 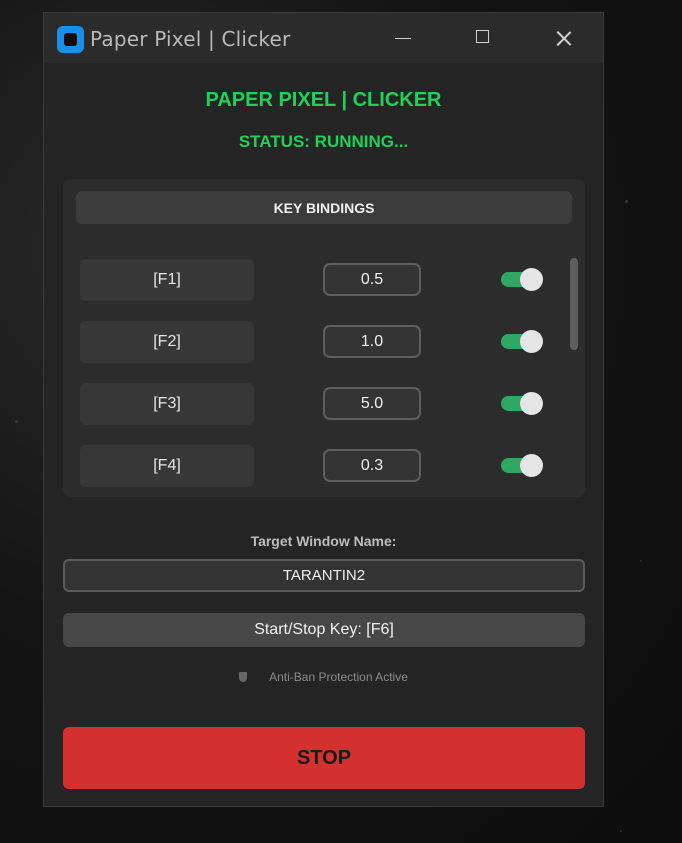 I want to click on interval-input: 5.0, so click(x=372, y=403).